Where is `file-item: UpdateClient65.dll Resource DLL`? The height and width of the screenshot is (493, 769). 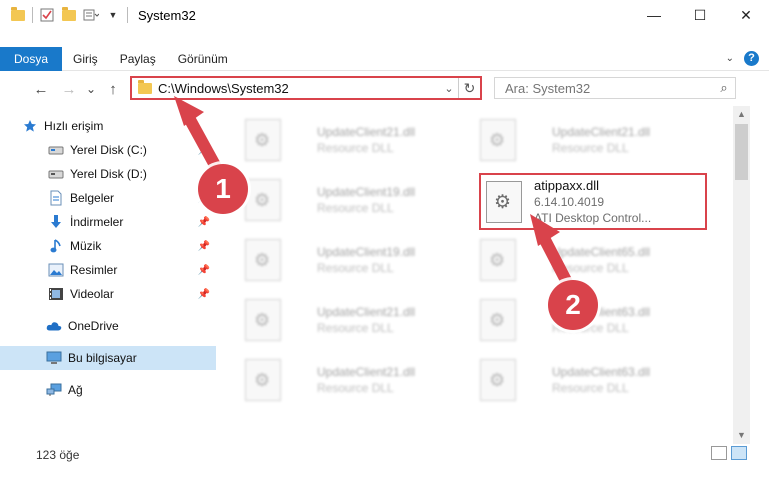
file-item: UpdateClient65.dll Resource DLL is located at coordinates (600, 260).